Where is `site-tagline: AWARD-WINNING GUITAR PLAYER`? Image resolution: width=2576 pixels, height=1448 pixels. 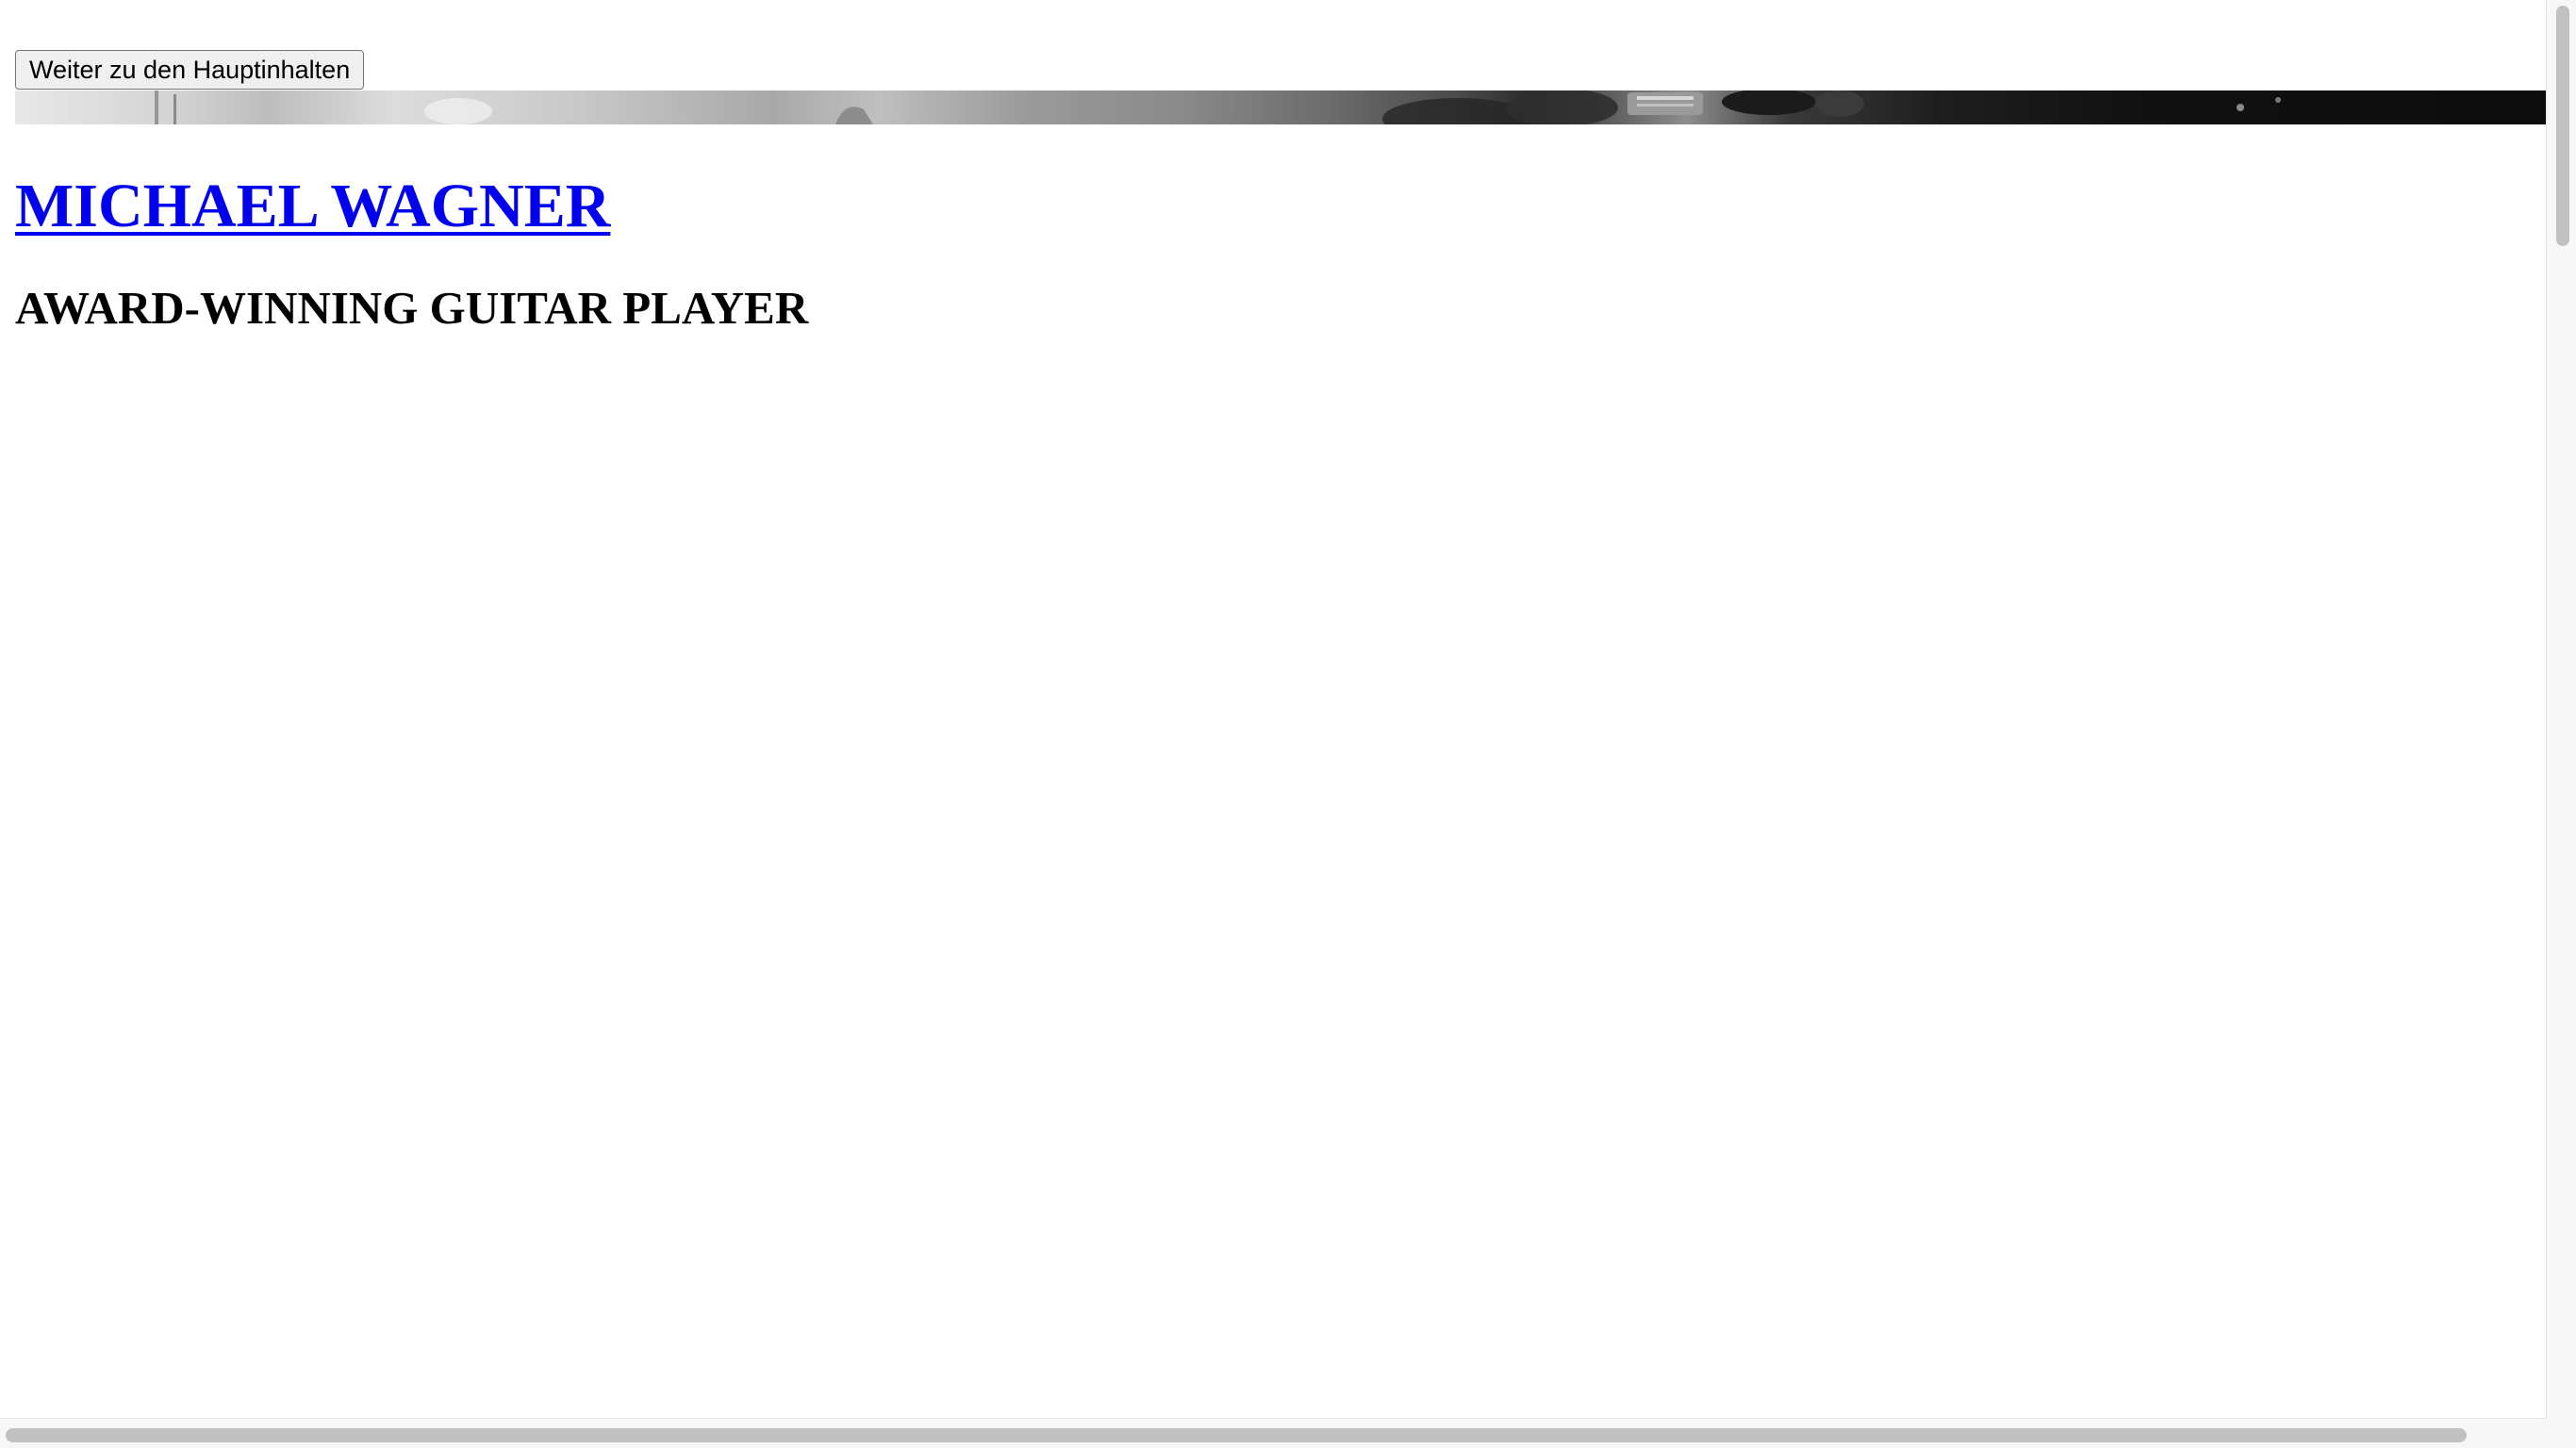
site-tagline: AWARD-WINNING GUITAR PLAYER is located at coordinates (412, 308).